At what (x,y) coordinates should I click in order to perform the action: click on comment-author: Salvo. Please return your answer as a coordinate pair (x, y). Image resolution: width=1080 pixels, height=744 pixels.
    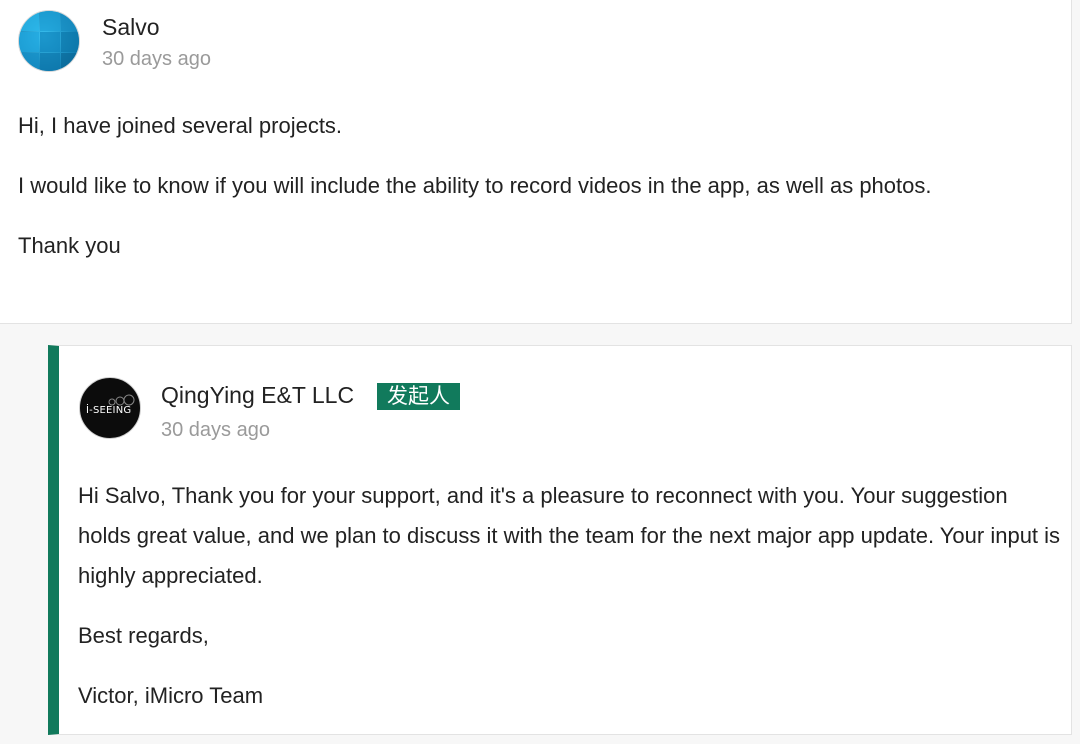
    Looking at the image, I should click on (131, 27).